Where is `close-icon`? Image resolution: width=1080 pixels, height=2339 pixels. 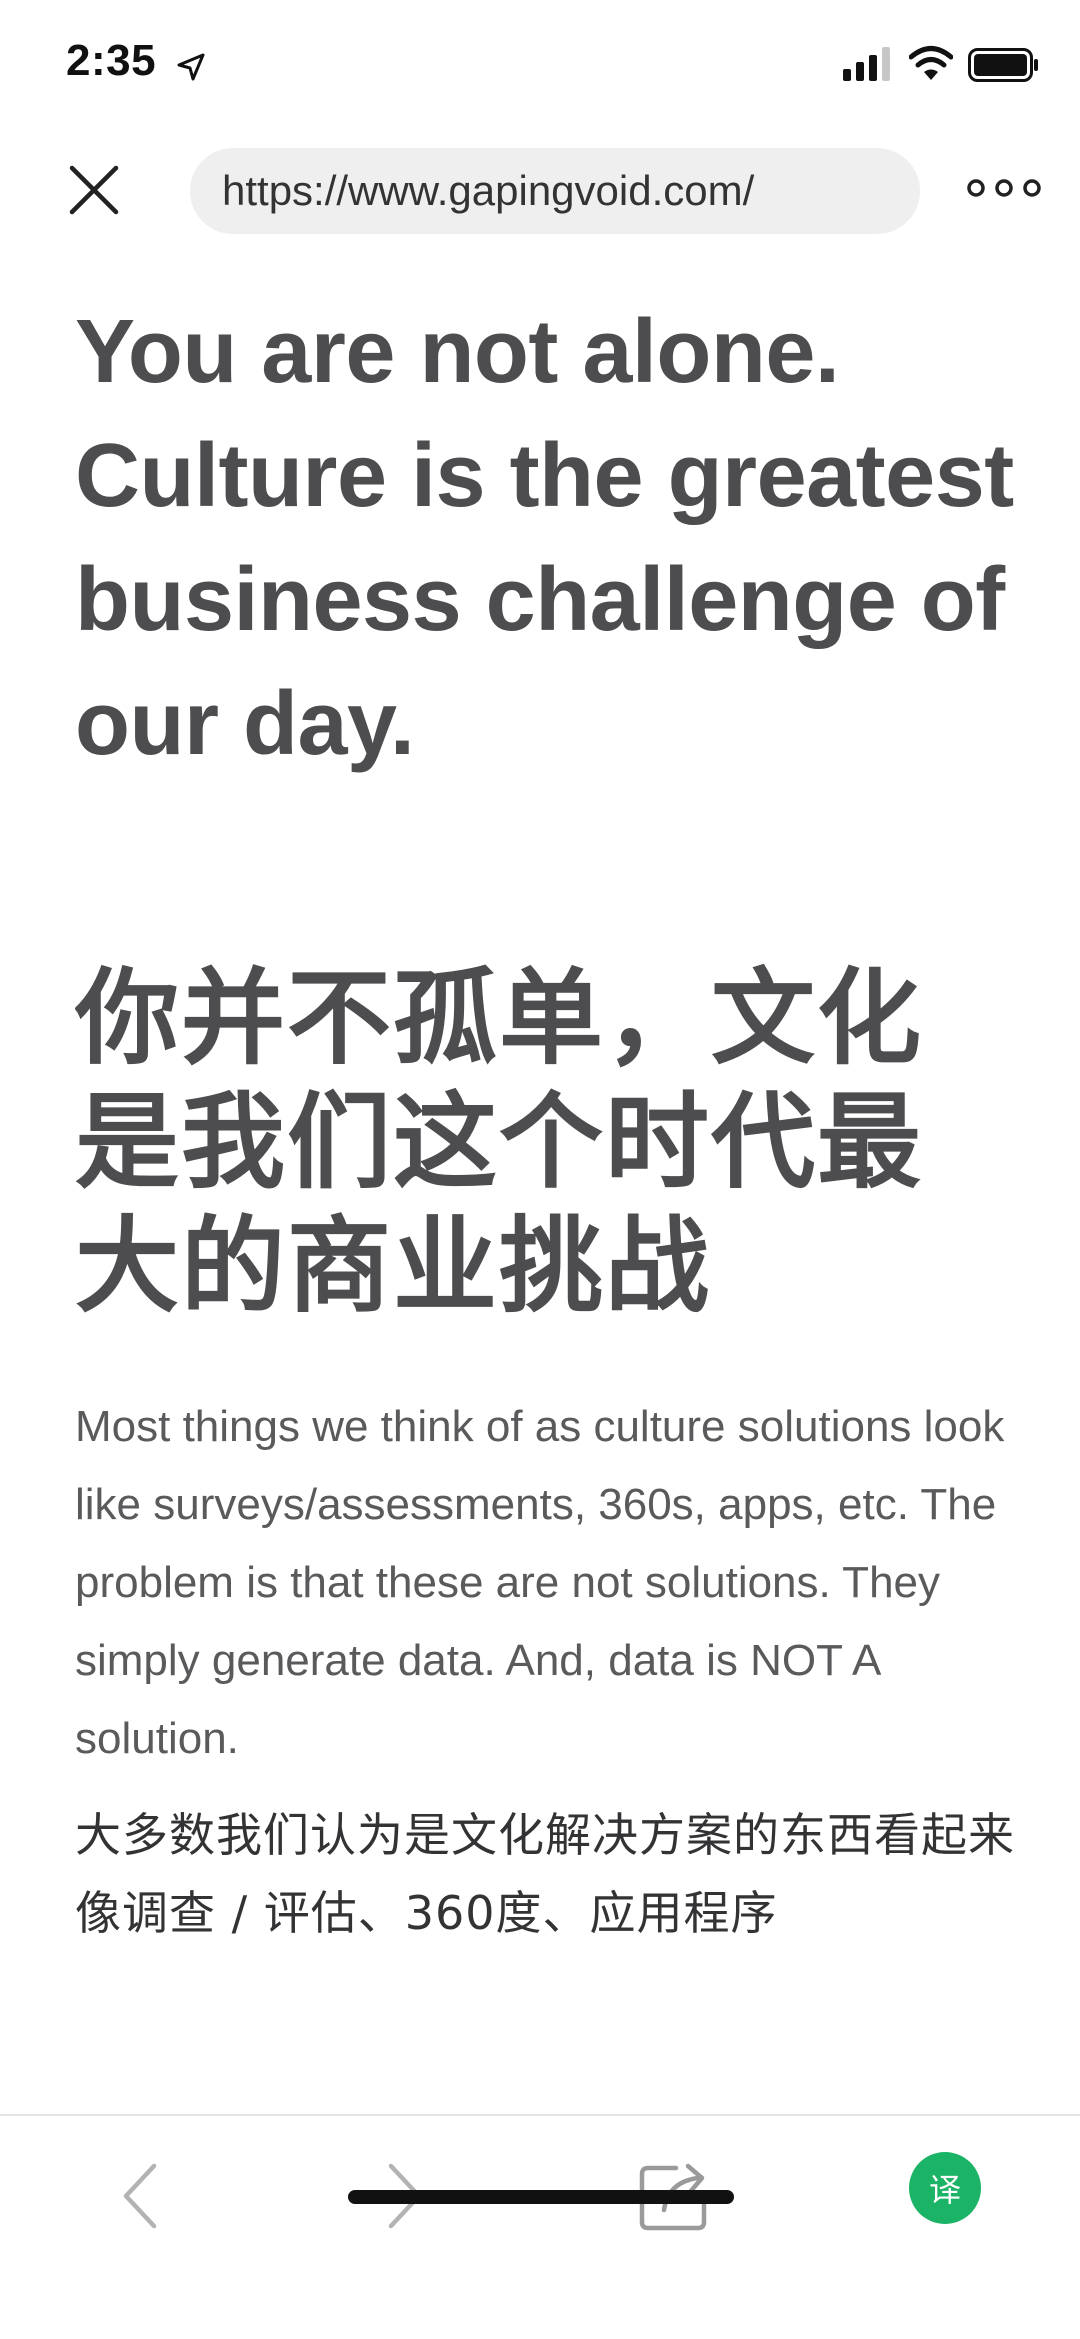
close-icon is located at coordinates (94, 190).